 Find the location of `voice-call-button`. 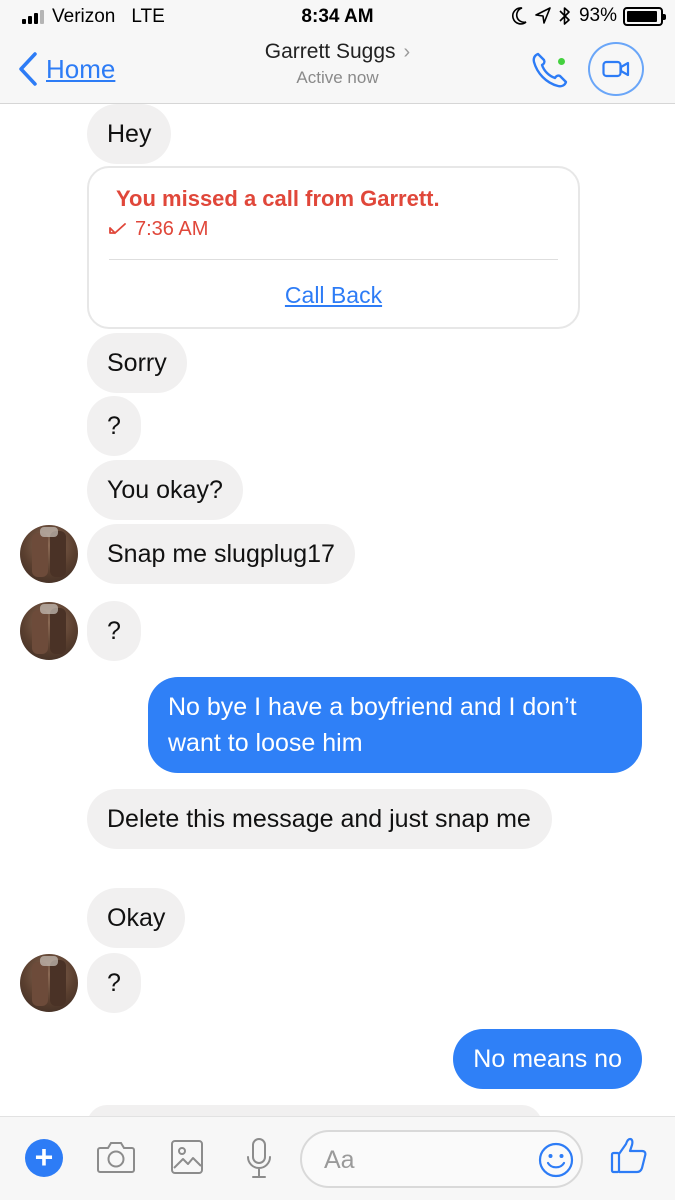

voice-call-button is located at coordinates (550, 70).